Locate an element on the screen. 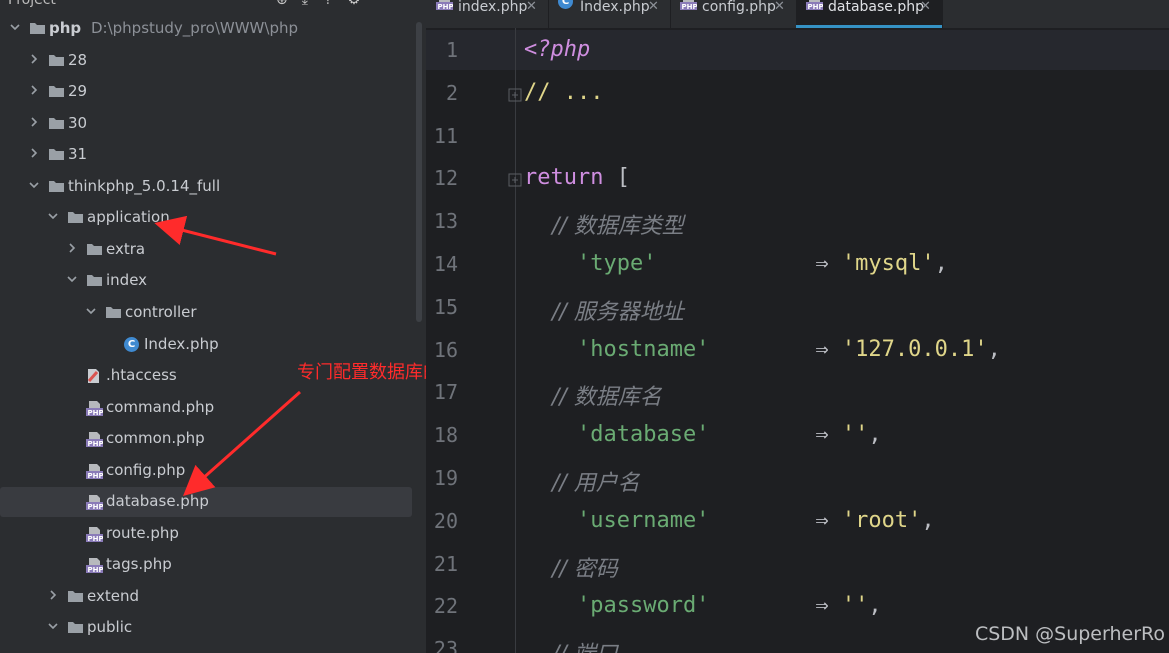 The width and height of the screenshot is (1169, 653). code-token: // 数据库类型 is located at coordinates (604, 227).